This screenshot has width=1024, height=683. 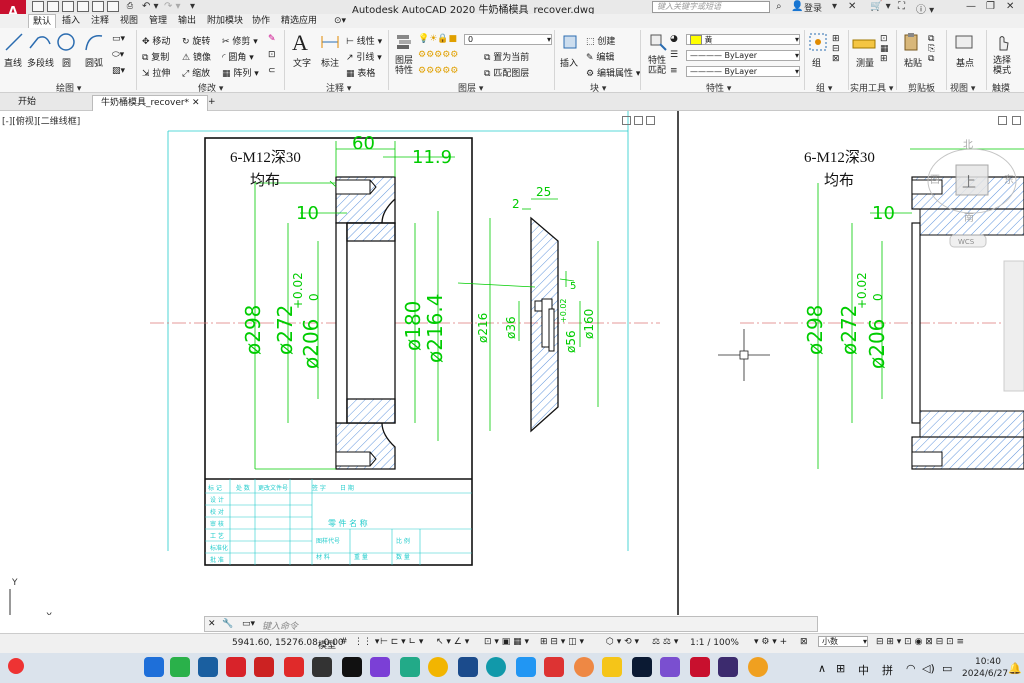 What do you see at coordinates (294, 667) in the screenshot?
I see `app-dy-icon` at bounding box center [294, 667].